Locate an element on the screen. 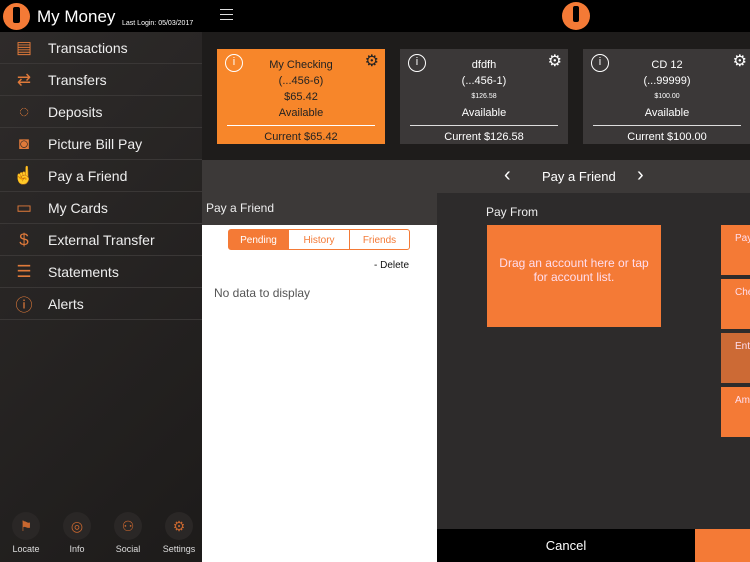 The height and width of the screenshot is (562, 750). account-balance: $65.42 is located at coordinates (301, 97).